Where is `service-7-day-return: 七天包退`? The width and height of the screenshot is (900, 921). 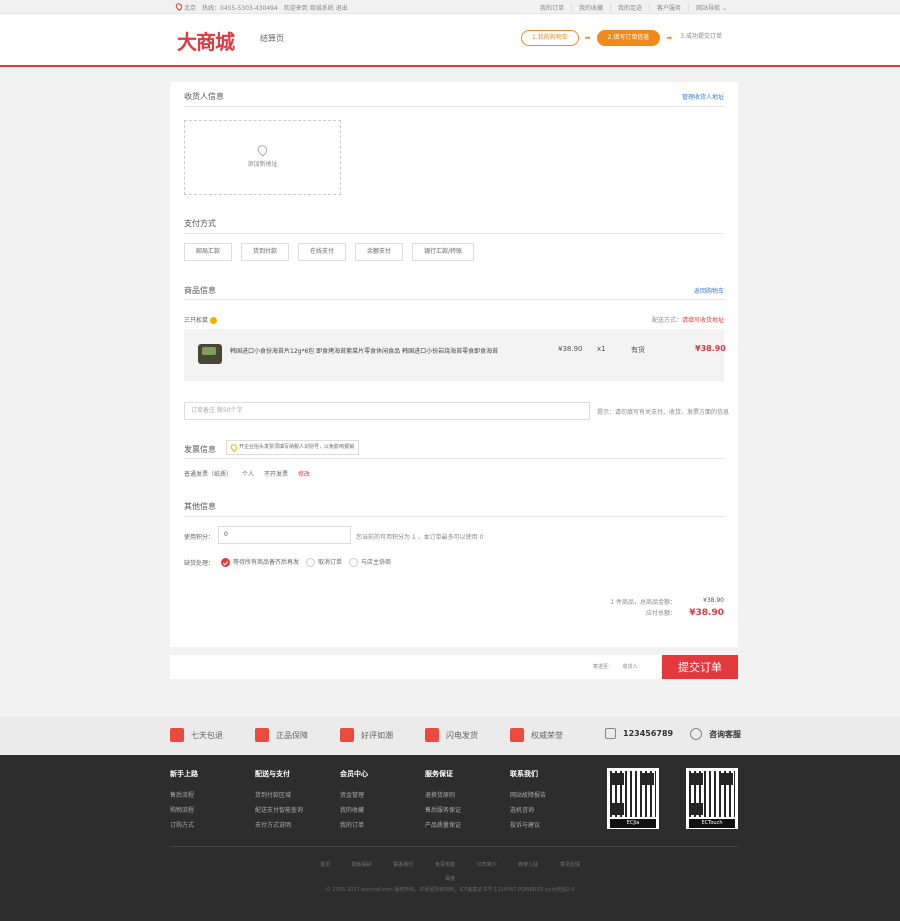 service-7-day-return: 七天包退 is located at coordinates (196, 735).